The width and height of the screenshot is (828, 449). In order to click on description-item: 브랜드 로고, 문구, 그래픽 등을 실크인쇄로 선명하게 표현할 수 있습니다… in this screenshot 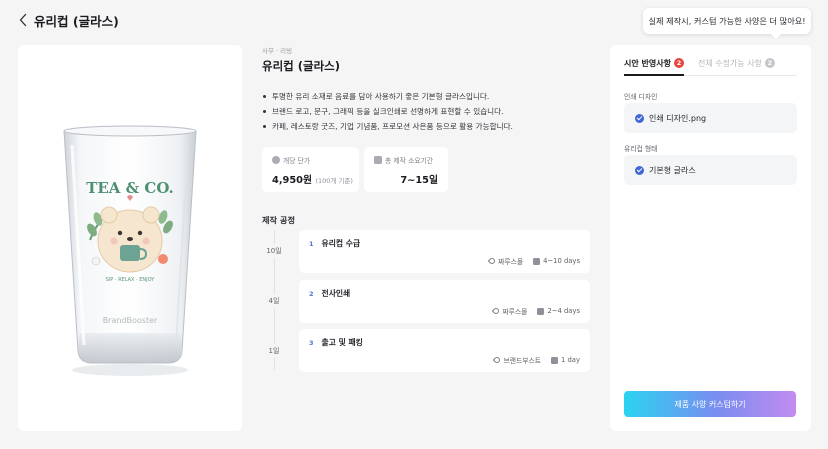, I will do `click(427, 111)`.